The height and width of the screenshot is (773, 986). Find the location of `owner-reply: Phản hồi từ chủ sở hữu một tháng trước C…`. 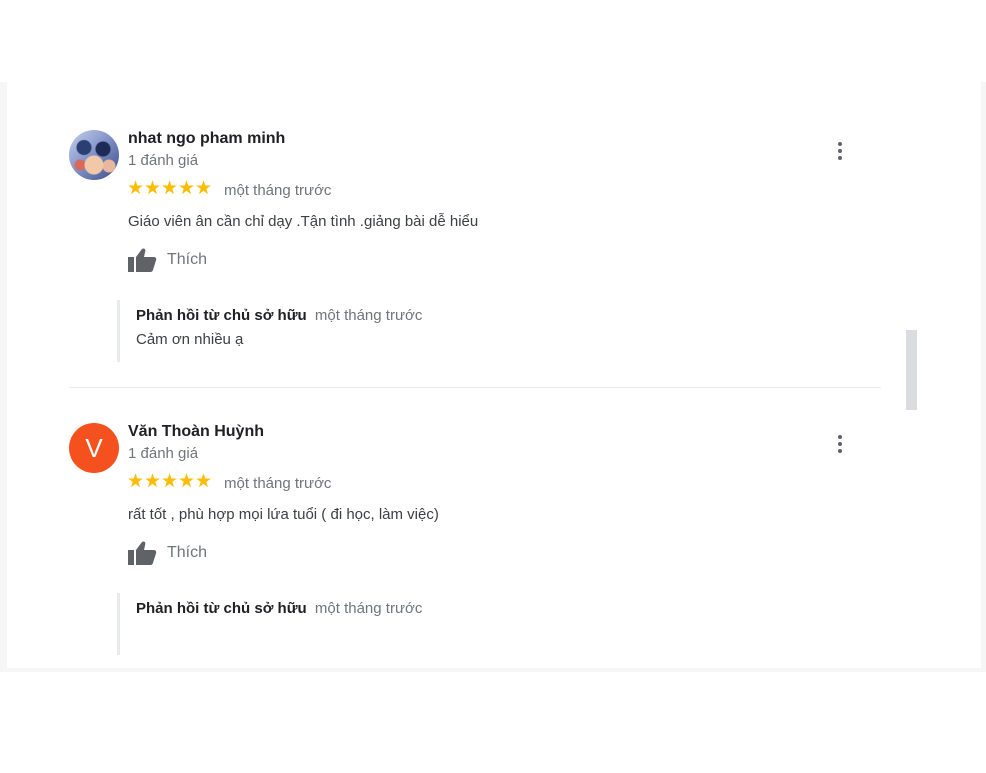

owner-reply: Phản hồi từ chủ sở hữu một tháng trước C… is located at coordinates (269, 331).